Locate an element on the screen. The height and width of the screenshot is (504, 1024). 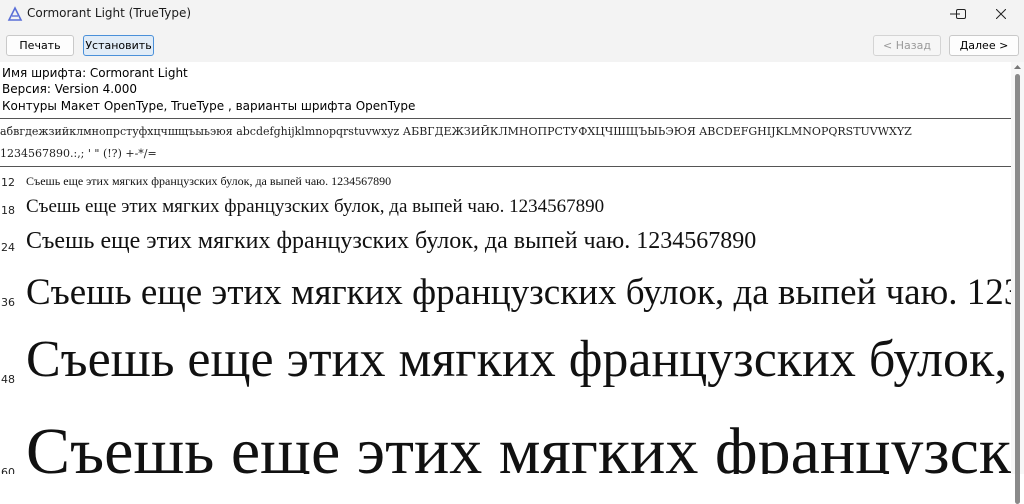
maximize-icon is located at coordinates (961, 14).